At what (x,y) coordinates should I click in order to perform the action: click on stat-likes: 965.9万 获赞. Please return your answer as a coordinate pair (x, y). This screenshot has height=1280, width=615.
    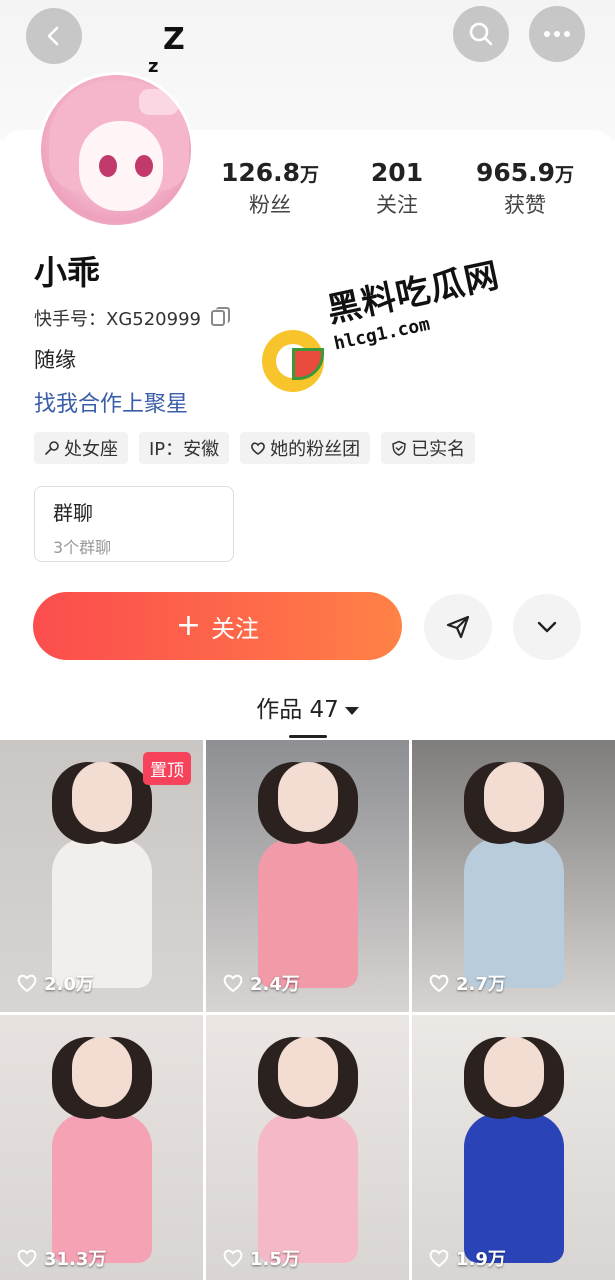
    Looking at the image, I should click on (525, 188).